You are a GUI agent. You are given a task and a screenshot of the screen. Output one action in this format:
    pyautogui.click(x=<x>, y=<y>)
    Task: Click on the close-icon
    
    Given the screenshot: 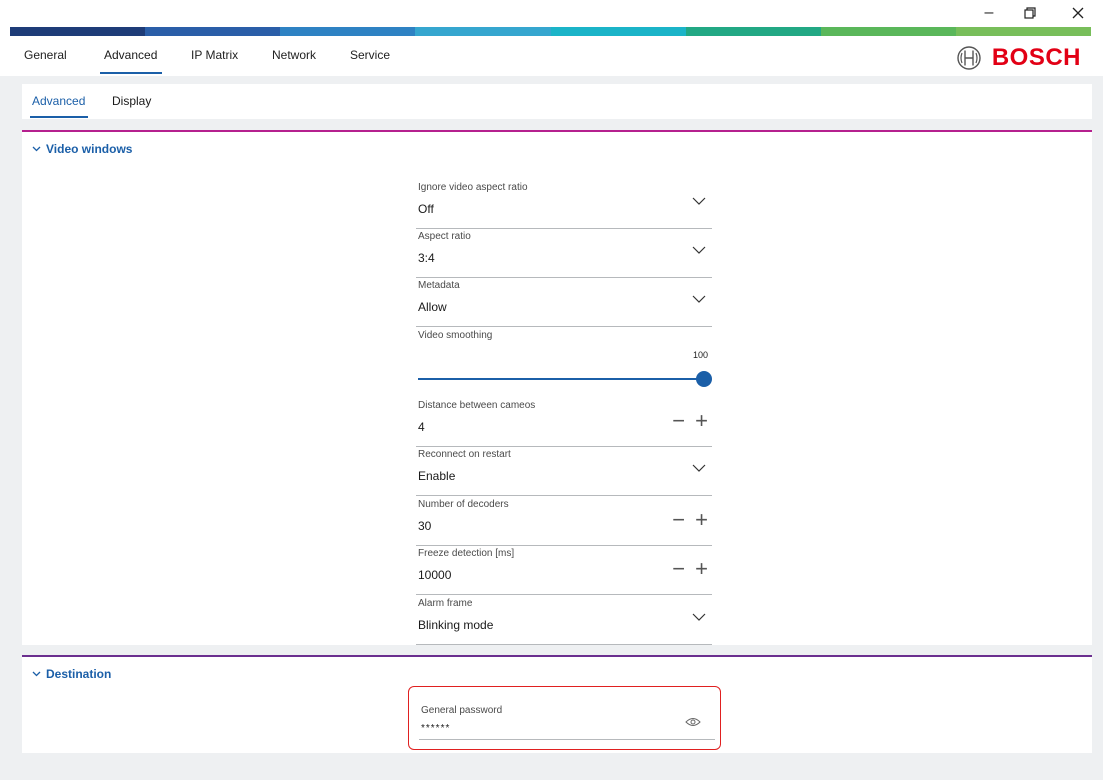 What is the action you would take?
    pyautogui.click(x=1078, y=13)
    